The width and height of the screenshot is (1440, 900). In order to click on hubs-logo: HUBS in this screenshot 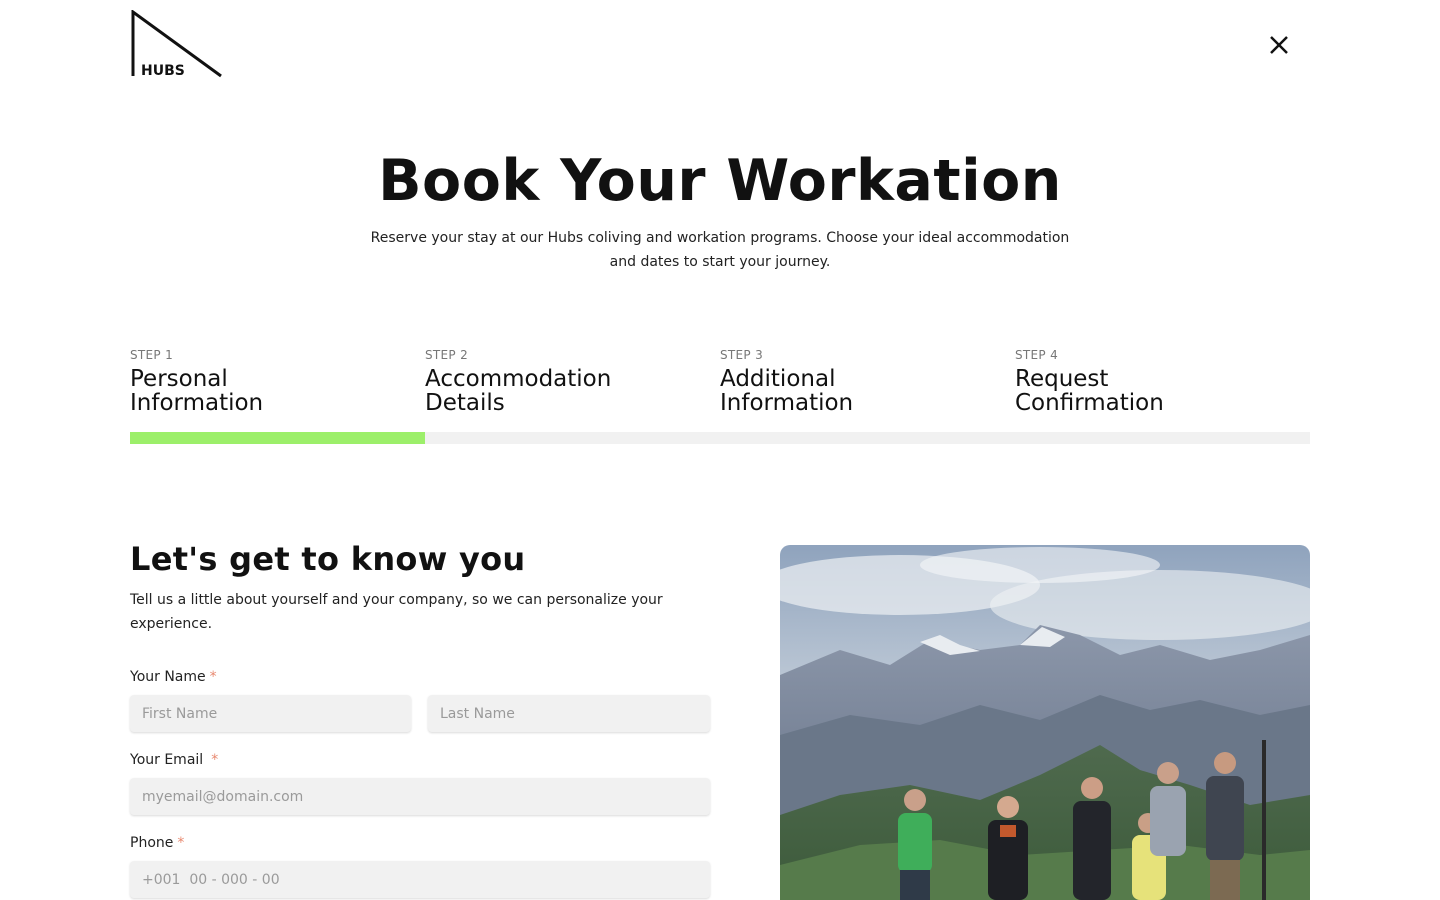, I will do `click(177, 45)`.